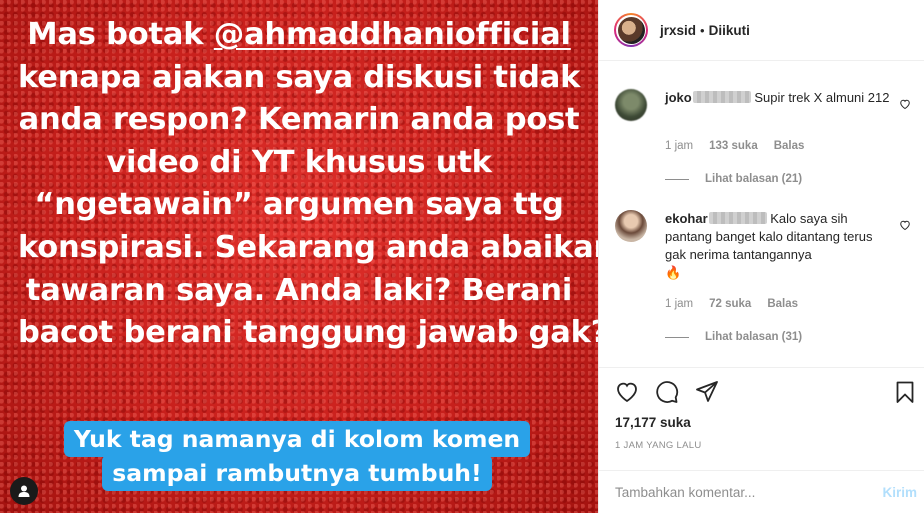 This screenshot has width=924, height=513. I want to click on share-icon, so click(707, 392).